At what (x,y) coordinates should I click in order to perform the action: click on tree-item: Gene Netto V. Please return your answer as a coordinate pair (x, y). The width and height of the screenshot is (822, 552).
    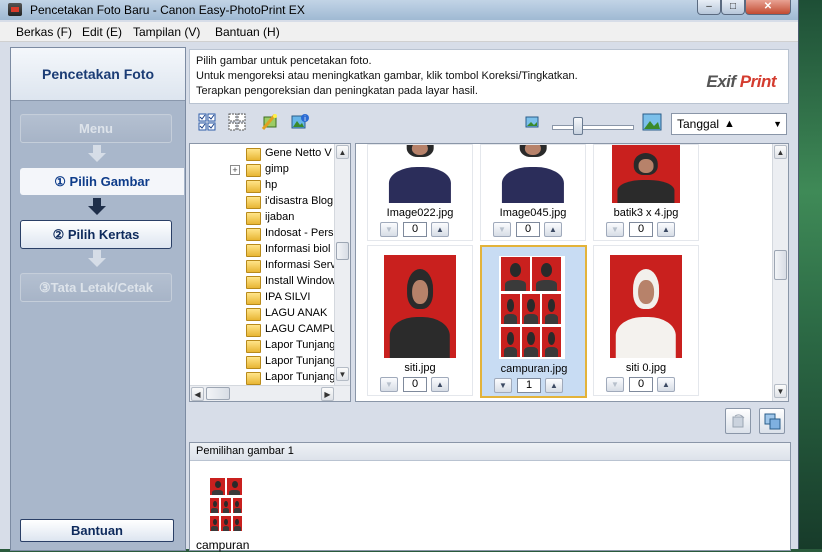
    Looking at the image, I should click on (262, 154).